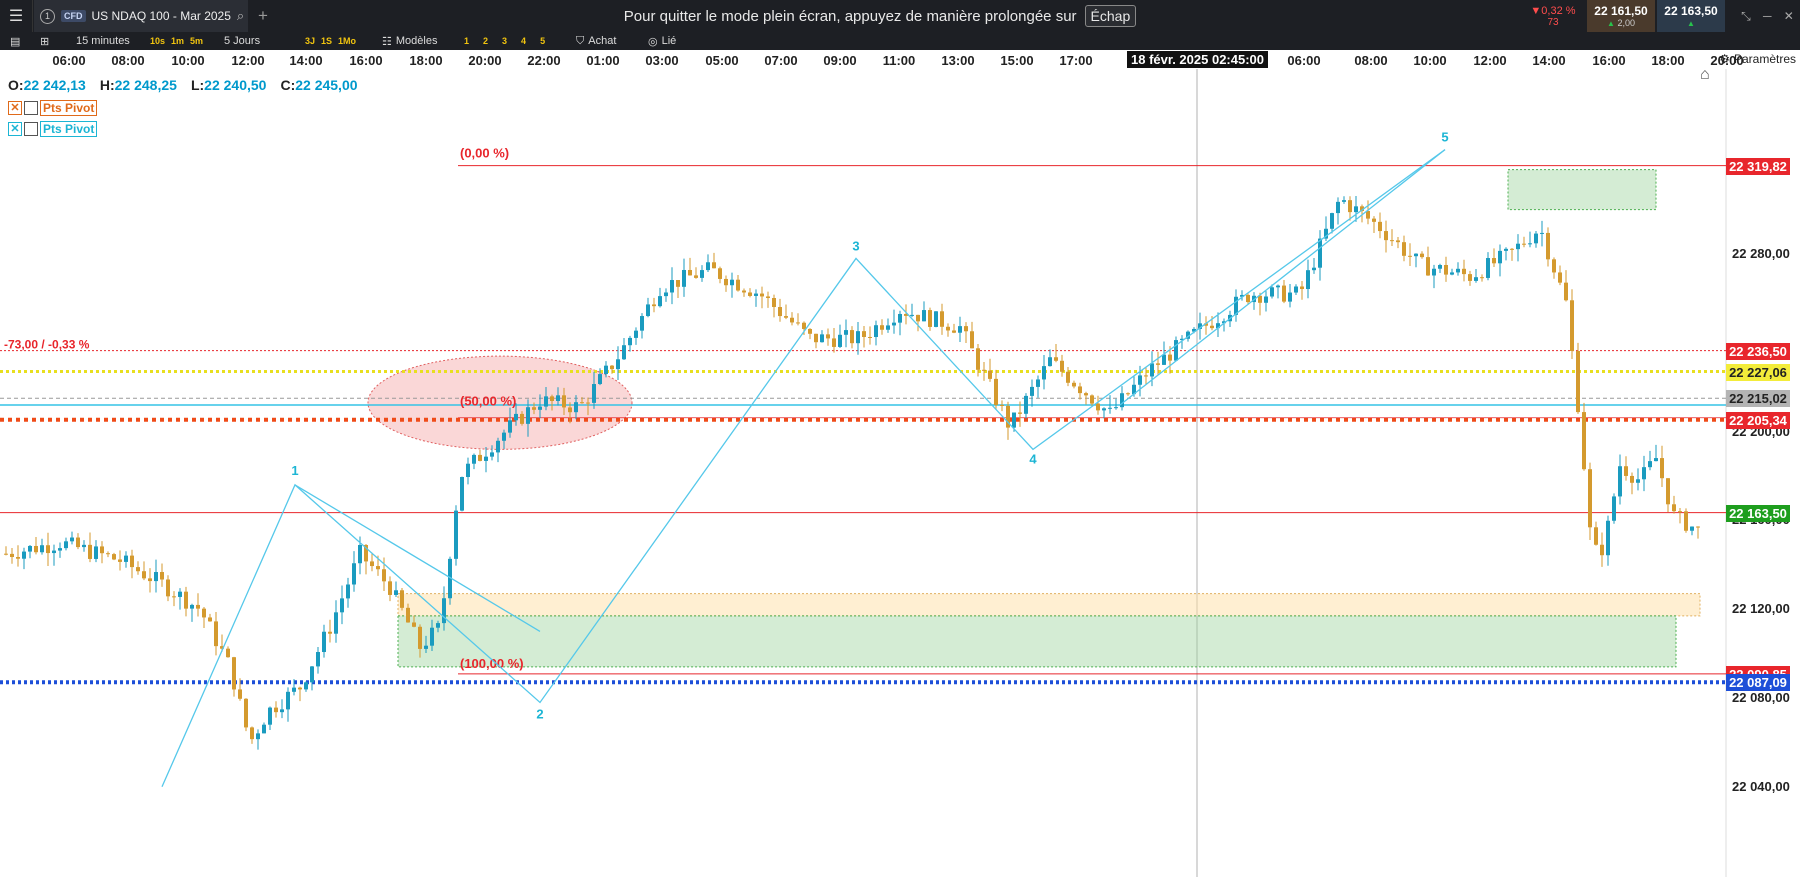  Describe the element at coordinates (157, 41) in the screenshot. I see `interval-10s-button: 10s` at that location.